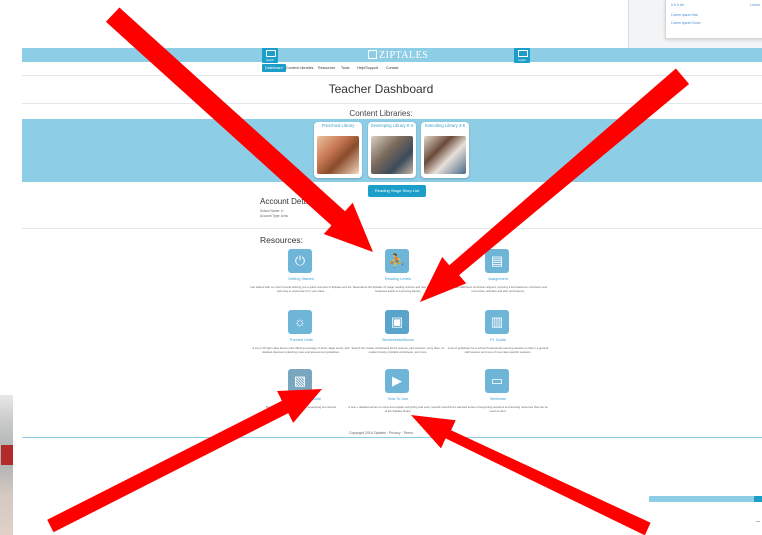  Describe the element at coordinates (531, 475) in the screenshot. I see `red-arrow-bottom-right` at that location.